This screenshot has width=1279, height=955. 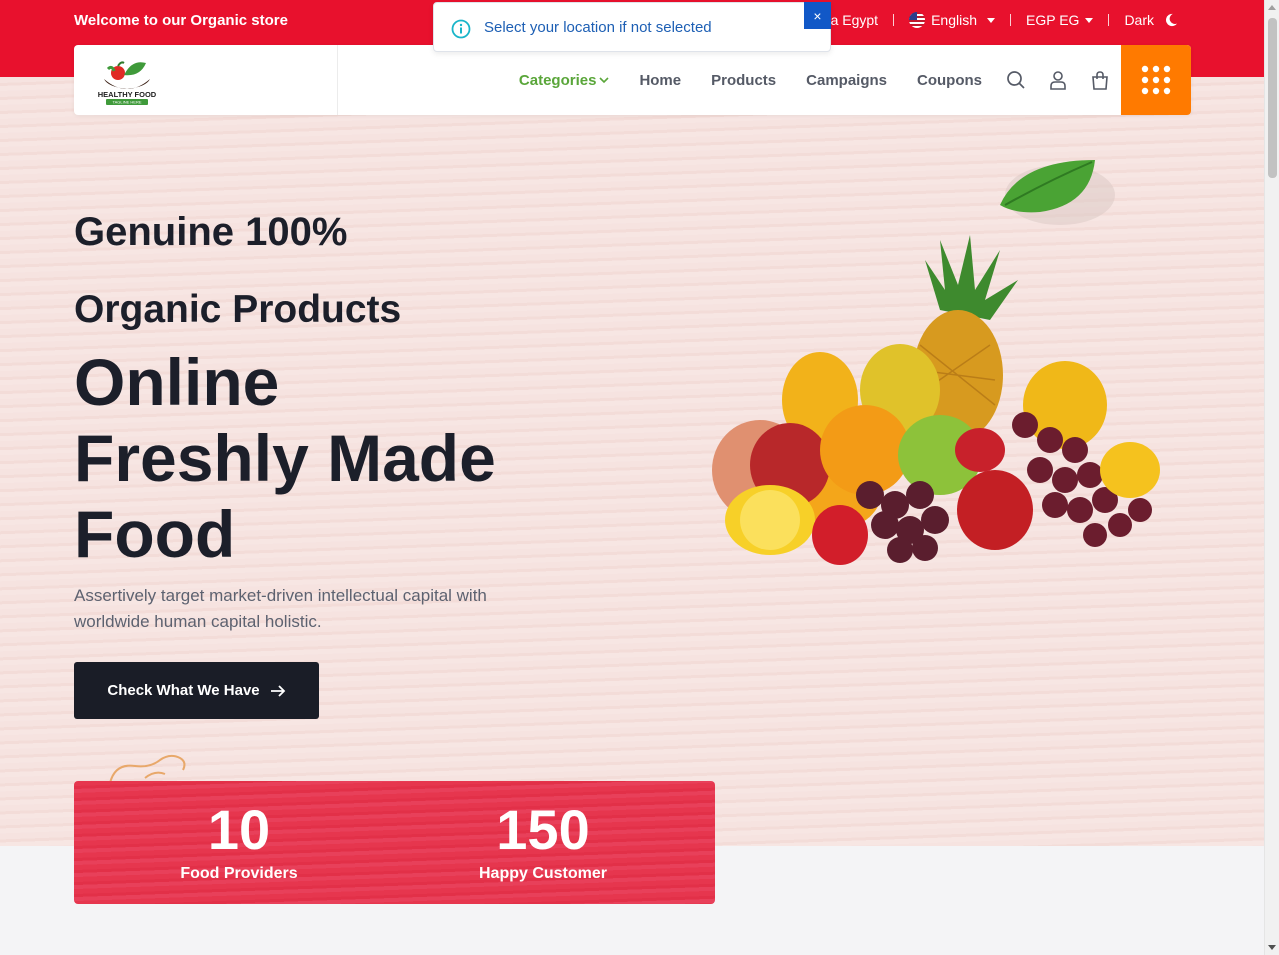 I want to click on theme-toggle: Dark, so click(x=1151, y=20).